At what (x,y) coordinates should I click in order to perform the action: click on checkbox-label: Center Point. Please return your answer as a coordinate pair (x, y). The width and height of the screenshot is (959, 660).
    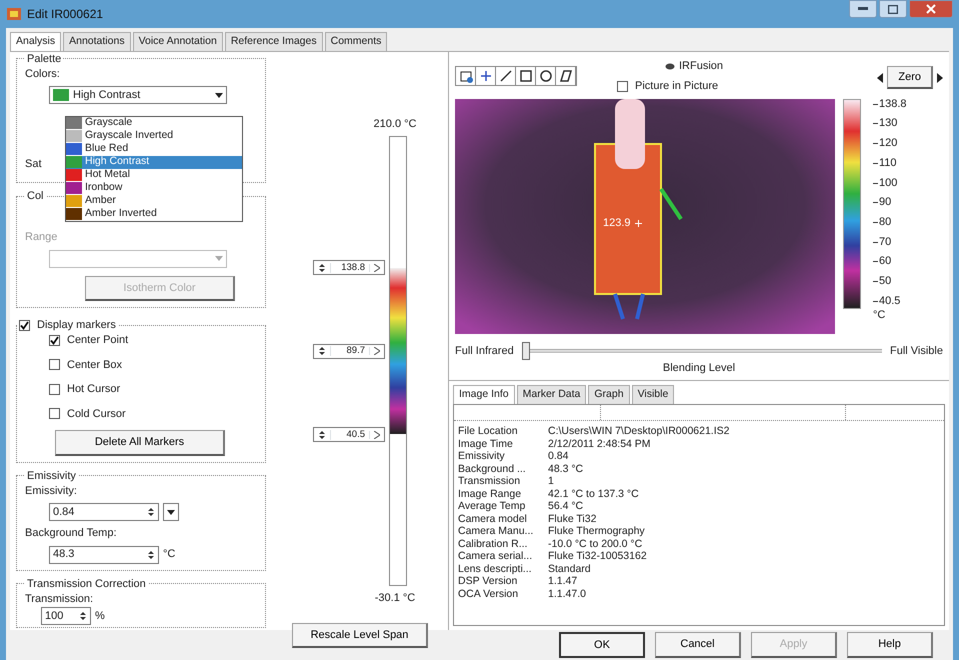
    Looking at the image, I should click on (97, 340).